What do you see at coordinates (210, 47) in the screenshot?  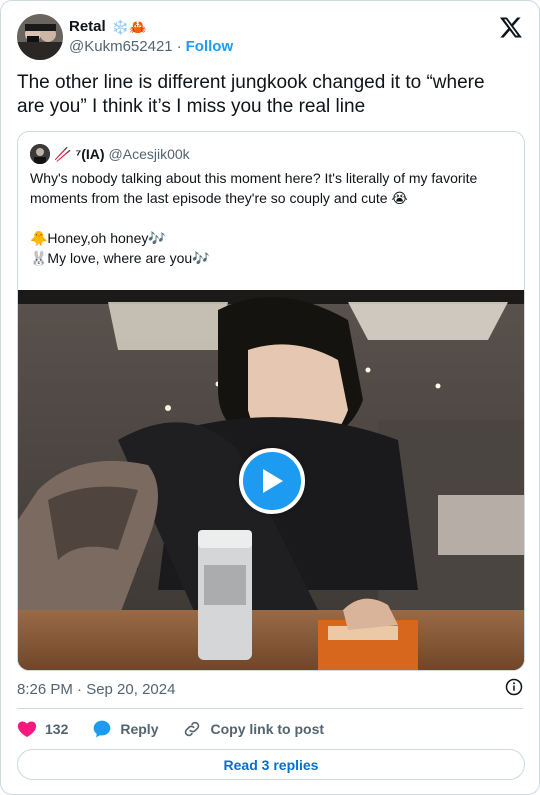 I see `follow-link: Follow` at bounding box center [210, 47].